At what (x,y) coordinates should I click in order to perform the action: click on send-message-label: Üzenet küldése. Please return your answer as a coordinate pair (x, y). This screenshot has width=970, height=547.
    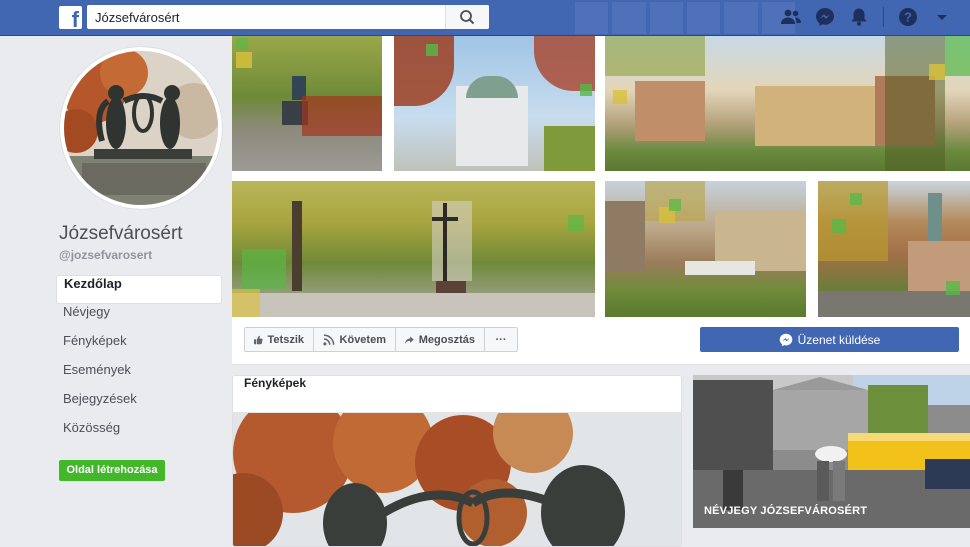
    Looking at the image, I should click on (839, 339).